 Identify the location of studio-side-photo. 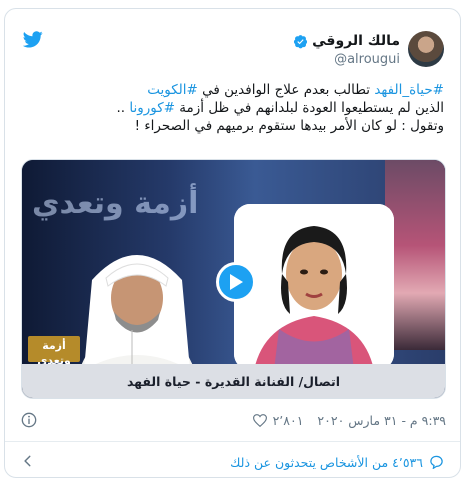
(415, 255).